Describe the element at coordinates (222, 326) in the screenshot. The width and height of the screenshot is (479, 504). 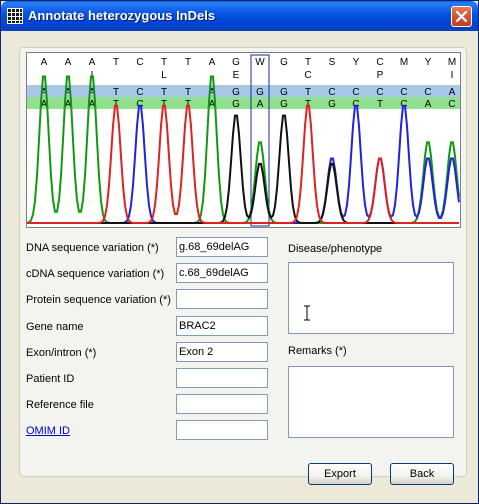
I see `gene-name-field: BRAC2` at that location.